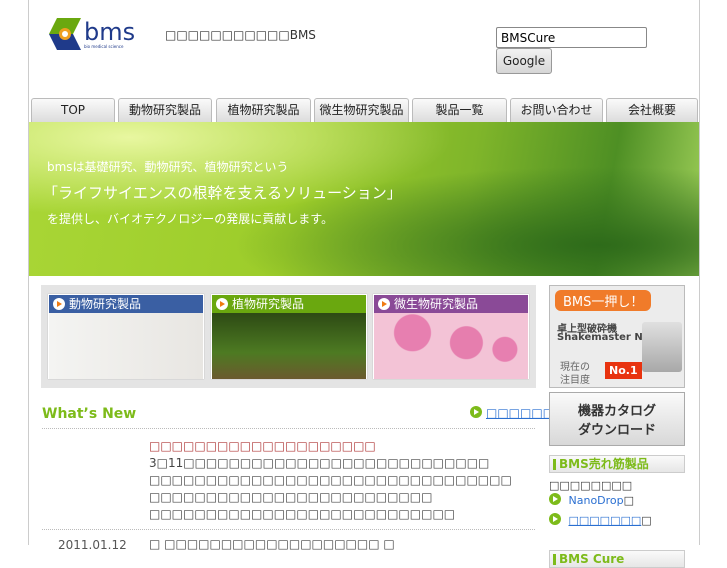 This screenshot has height=568, width=727. I want to click on bestseller-item: NanoDrop□, so click(617, 500).